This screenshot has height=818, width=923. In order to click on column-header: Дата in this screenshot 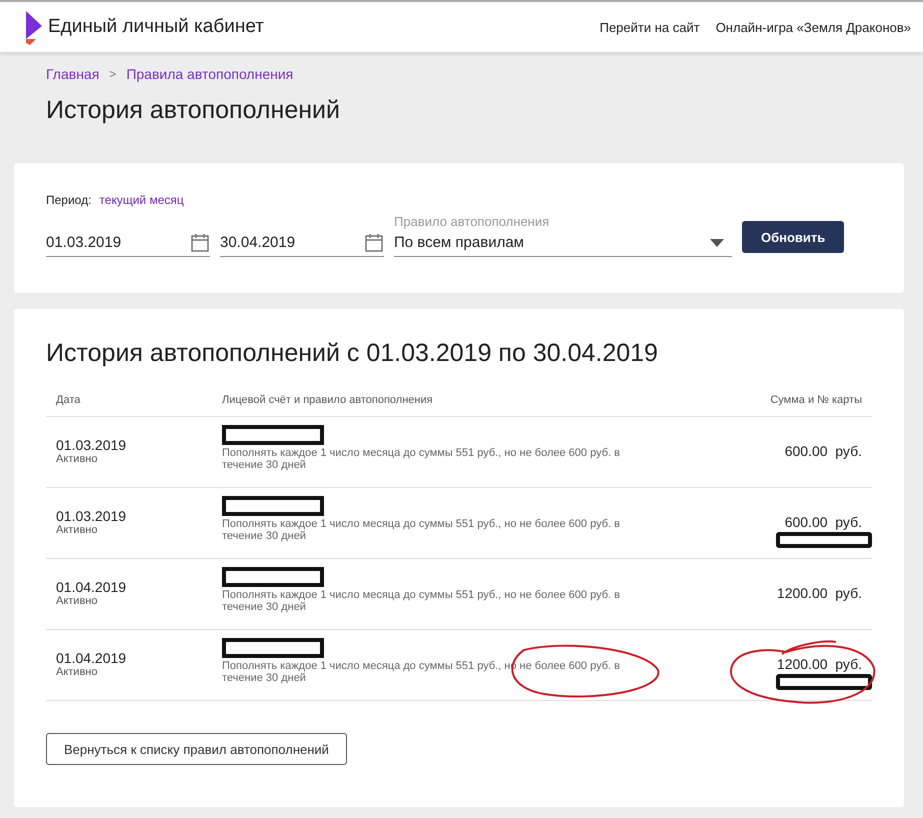, I will do `click(69, 400)`.